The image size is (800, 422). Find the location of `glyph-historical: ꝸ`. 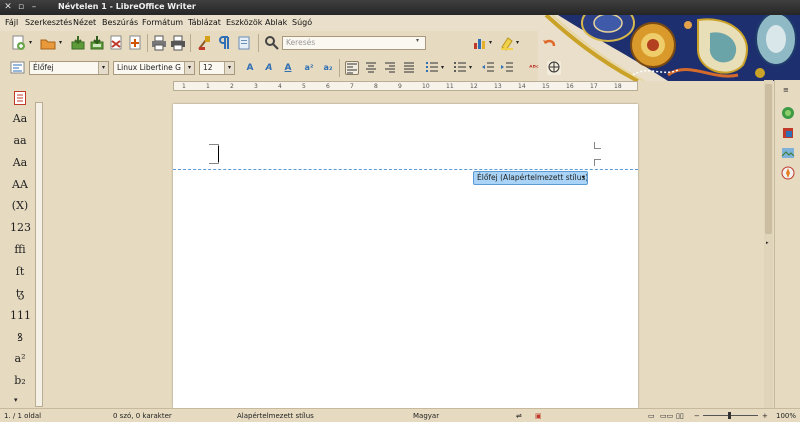

glyph-historical: ꝸ is located at coordinates (20, 338).